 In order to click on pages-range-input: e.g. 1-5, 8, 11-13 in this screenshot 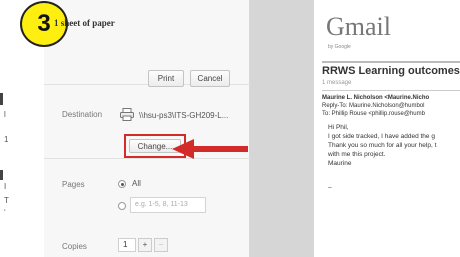, I will do `click(168, 205)`.